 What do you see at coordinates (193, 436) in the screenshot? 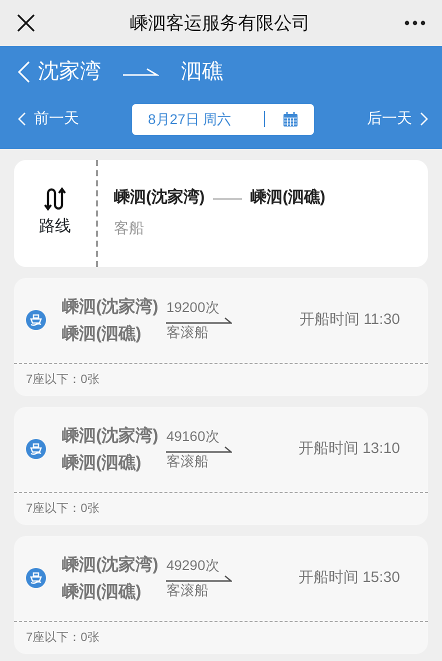
I see `trip-number: 49160次` at bounding box center [193, 436].